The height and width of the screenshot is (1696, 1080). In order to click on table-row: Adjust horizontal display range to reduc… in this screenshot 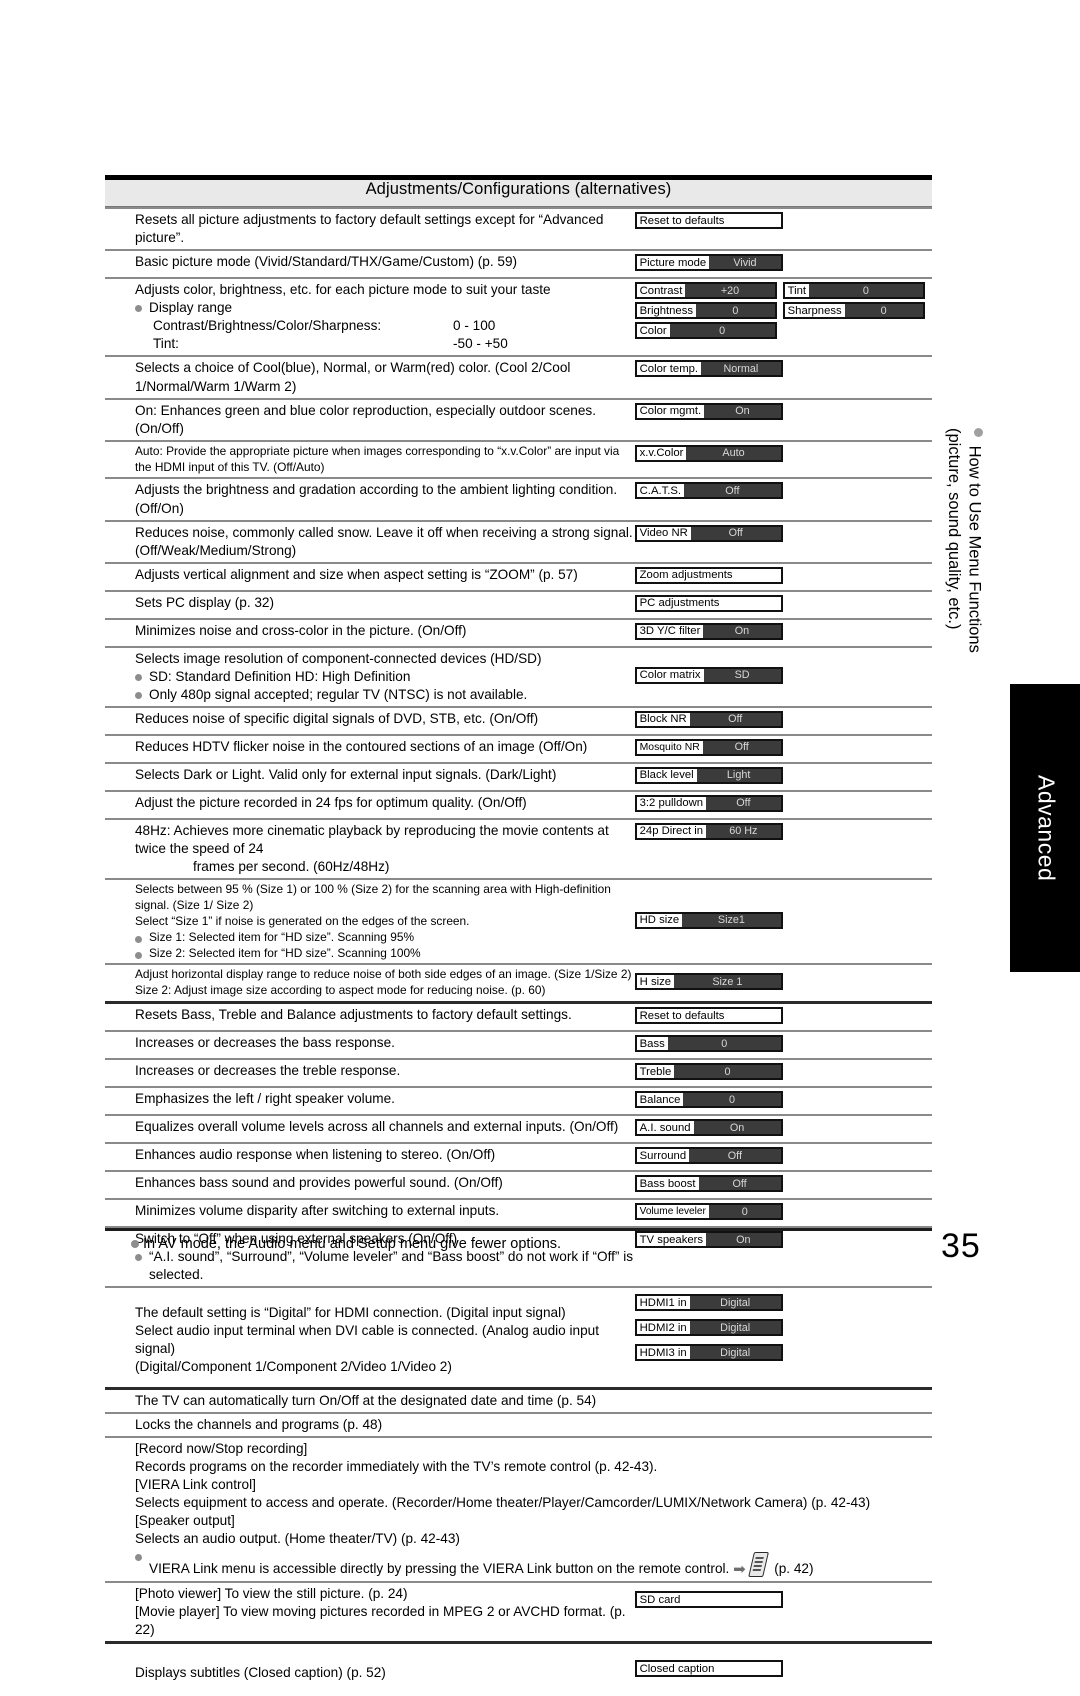, I will do `click(518, 983)`.